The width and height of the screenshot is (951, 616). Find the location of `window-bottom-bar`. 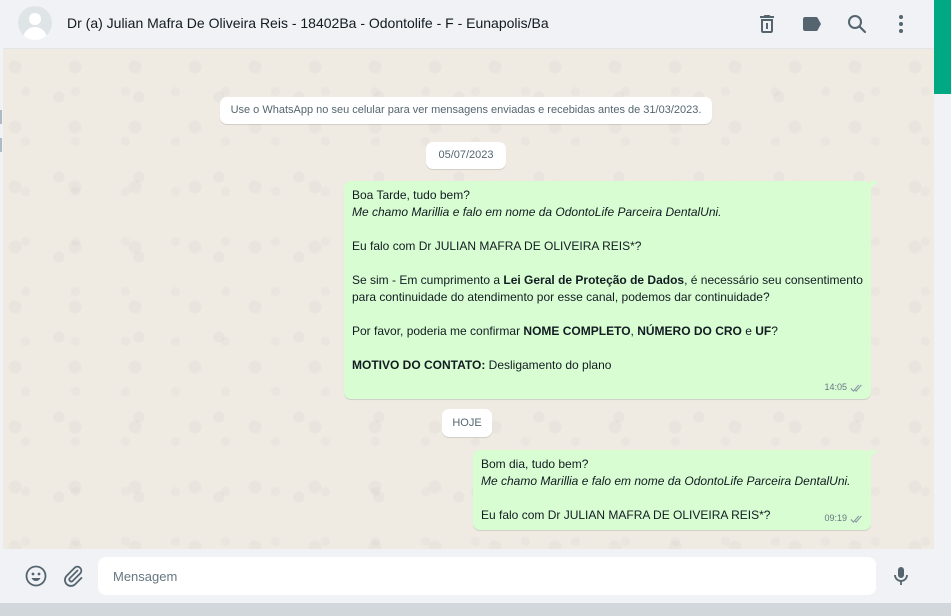

window-bottom-bar is located at coordinates (475, 609).